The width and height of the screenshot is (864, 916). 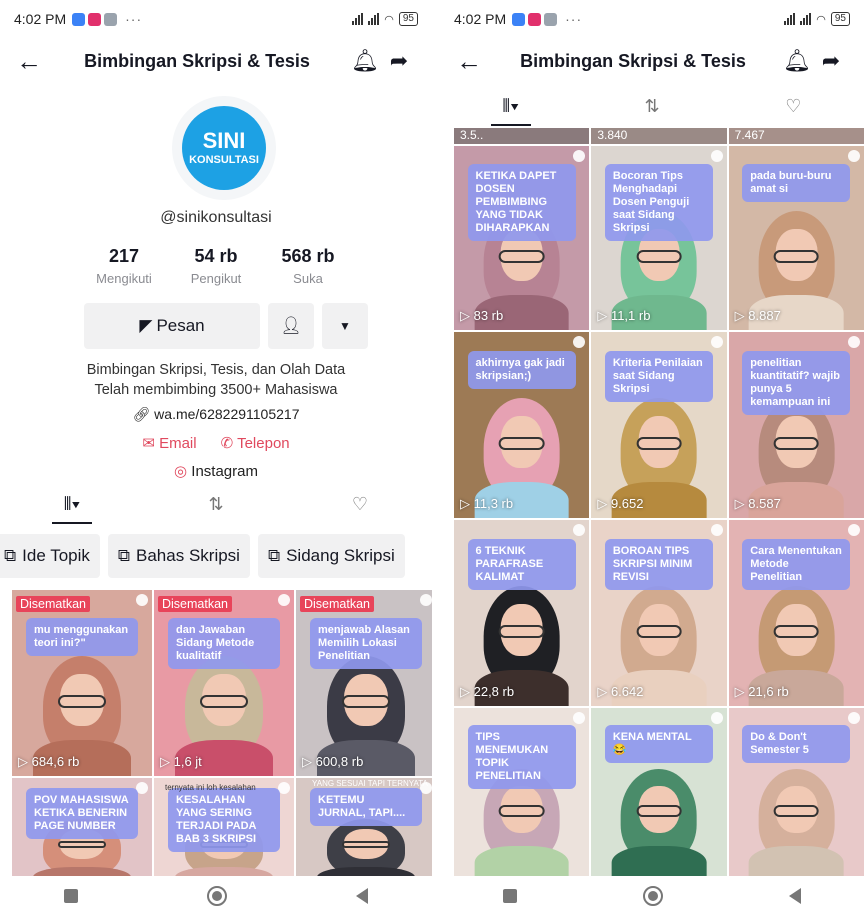 What do you see at coordinates (178, 443) in the screenshot?
I see `email-label: Email` at bounding box center [178, 443].